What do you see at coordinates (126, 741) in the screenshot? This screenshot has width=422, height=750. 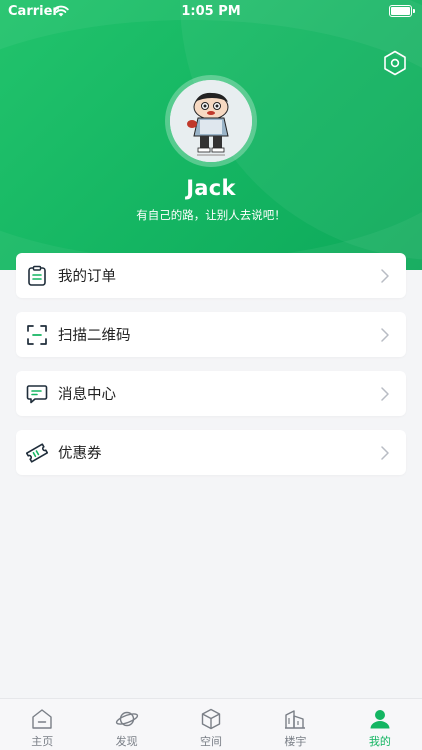 I see `tab-label: 发现` at bounding box center [126, 741].